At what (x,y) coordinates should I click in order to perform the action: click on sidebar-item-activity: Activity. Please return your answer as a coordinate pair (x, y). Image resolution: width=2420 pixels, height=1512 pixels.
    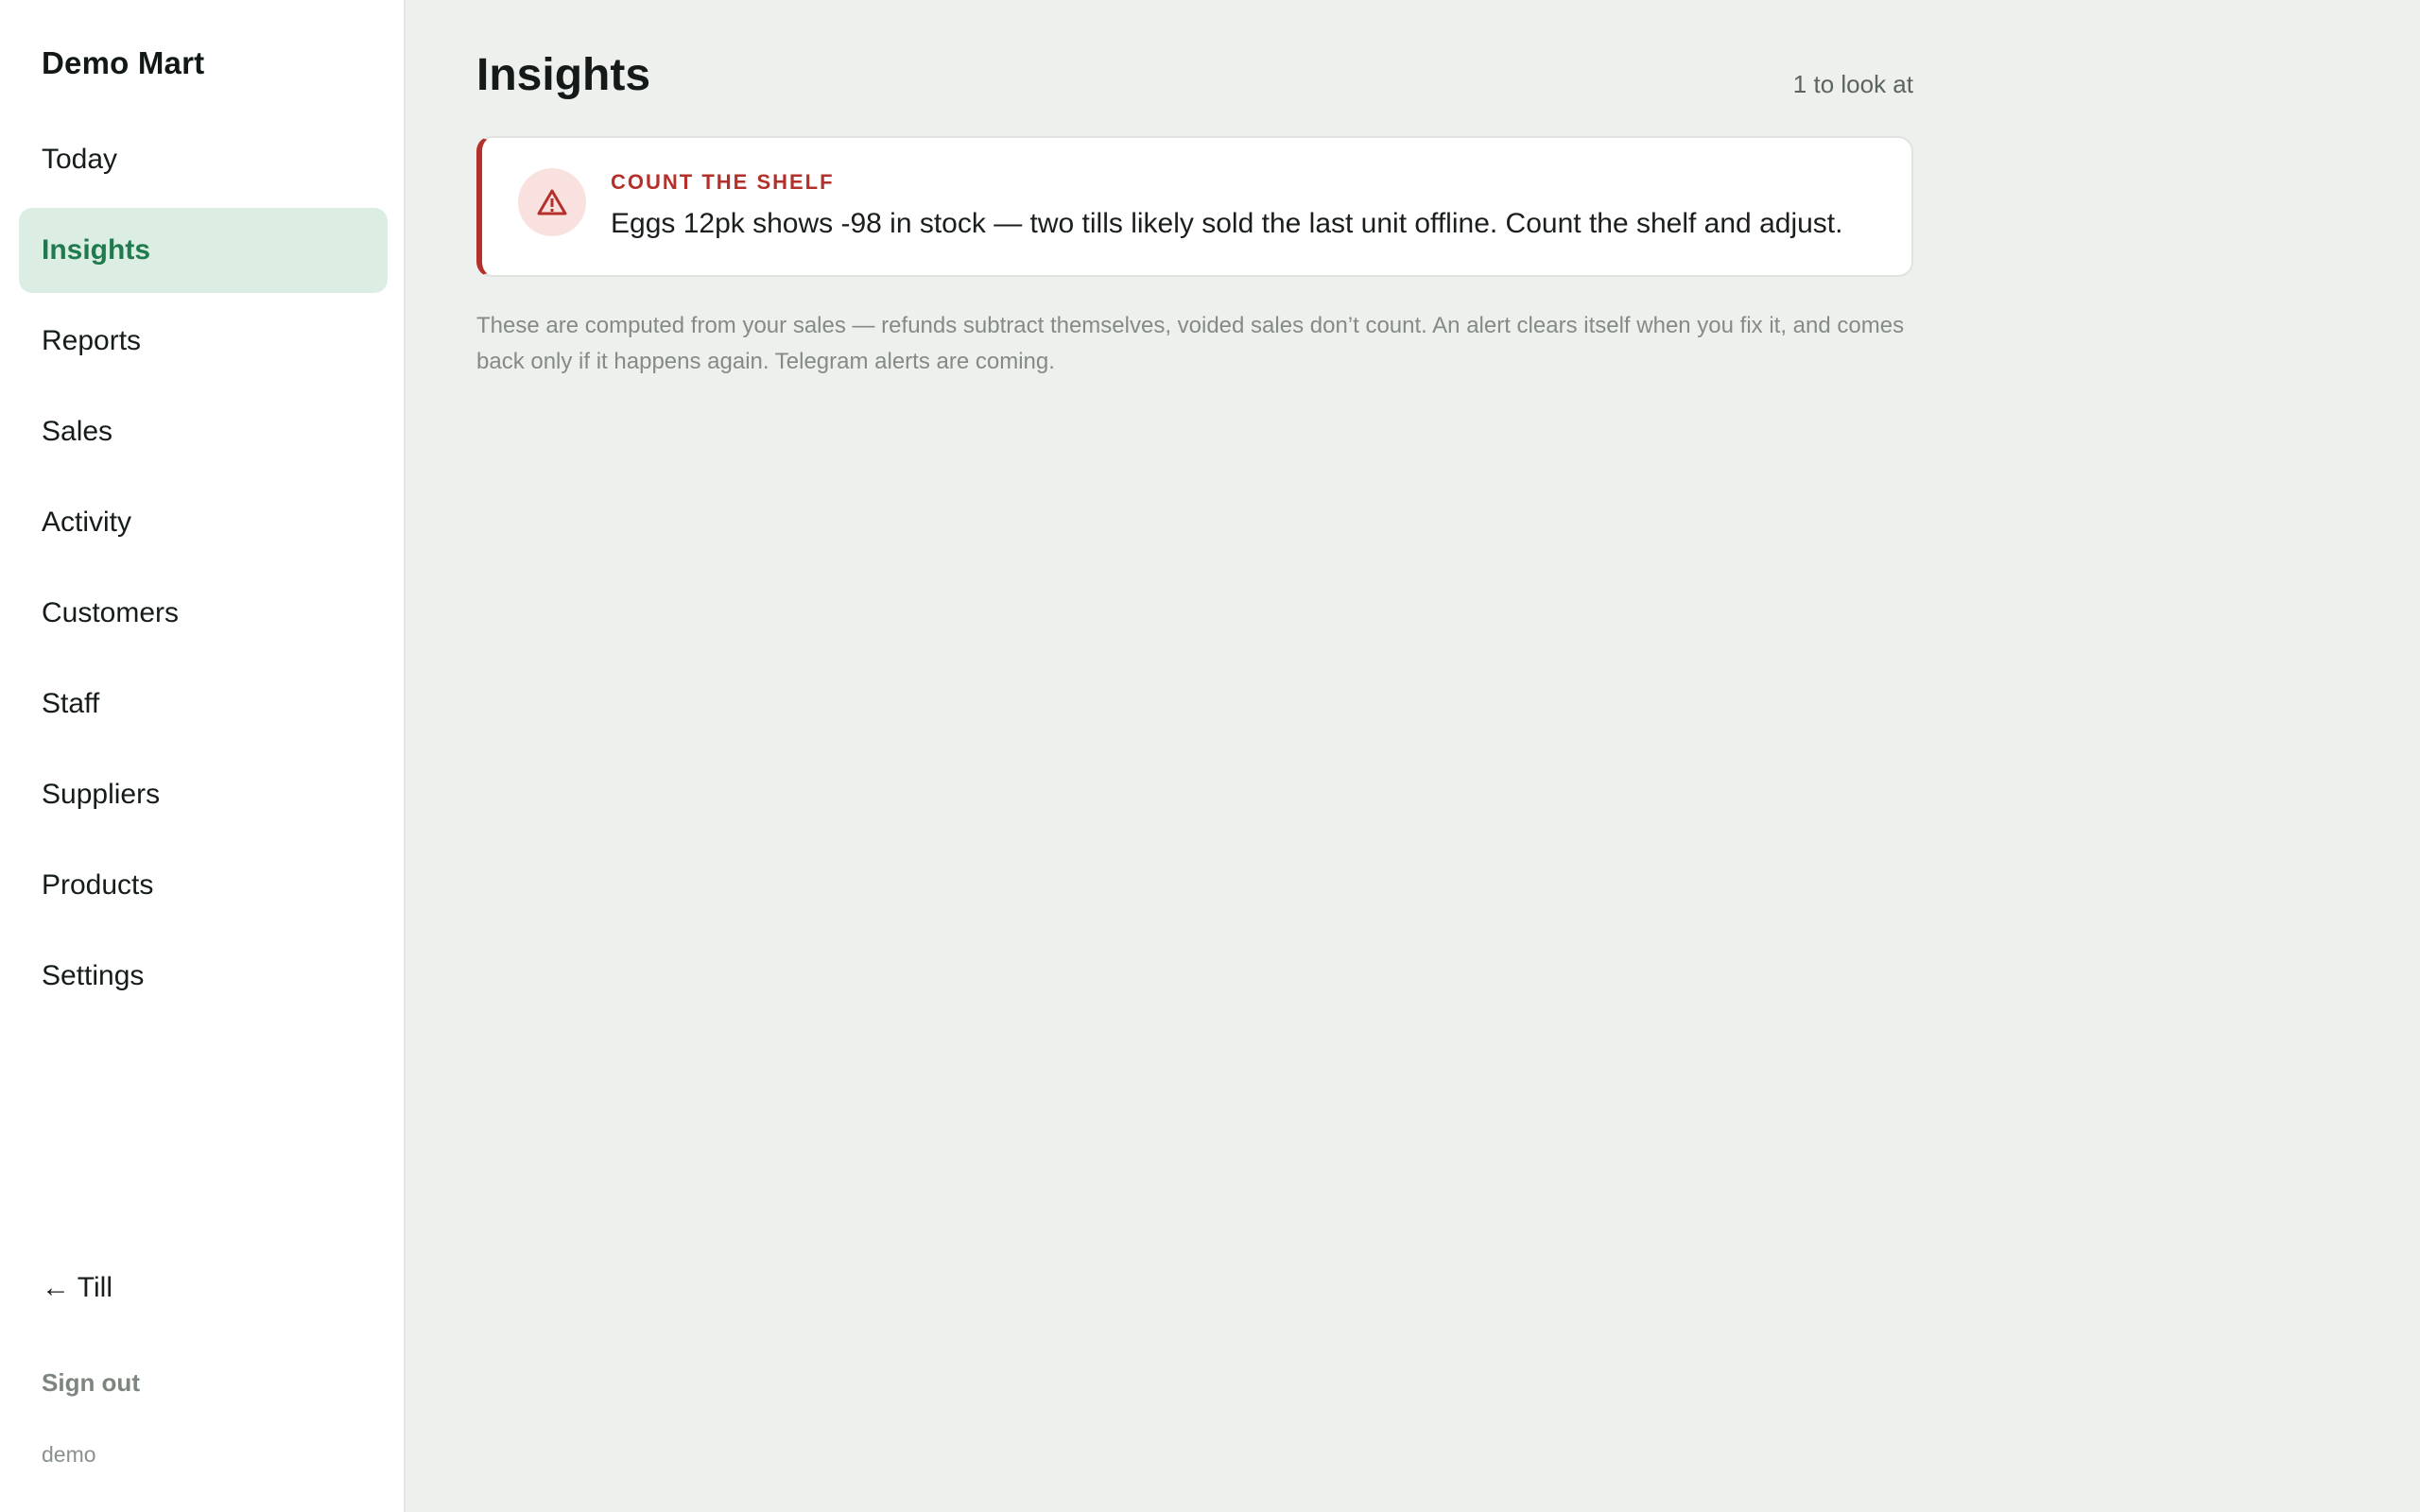
    Looking at the image, I should click on (203, 522).